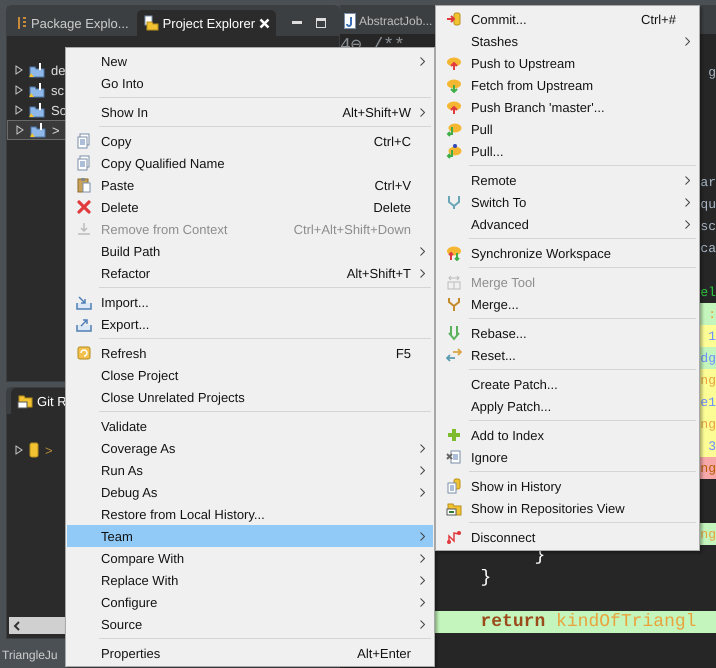  Describe the element at coordinates (523, 63) in the screenshot. I see `menu-item-label: Push to Upstream` at that location.